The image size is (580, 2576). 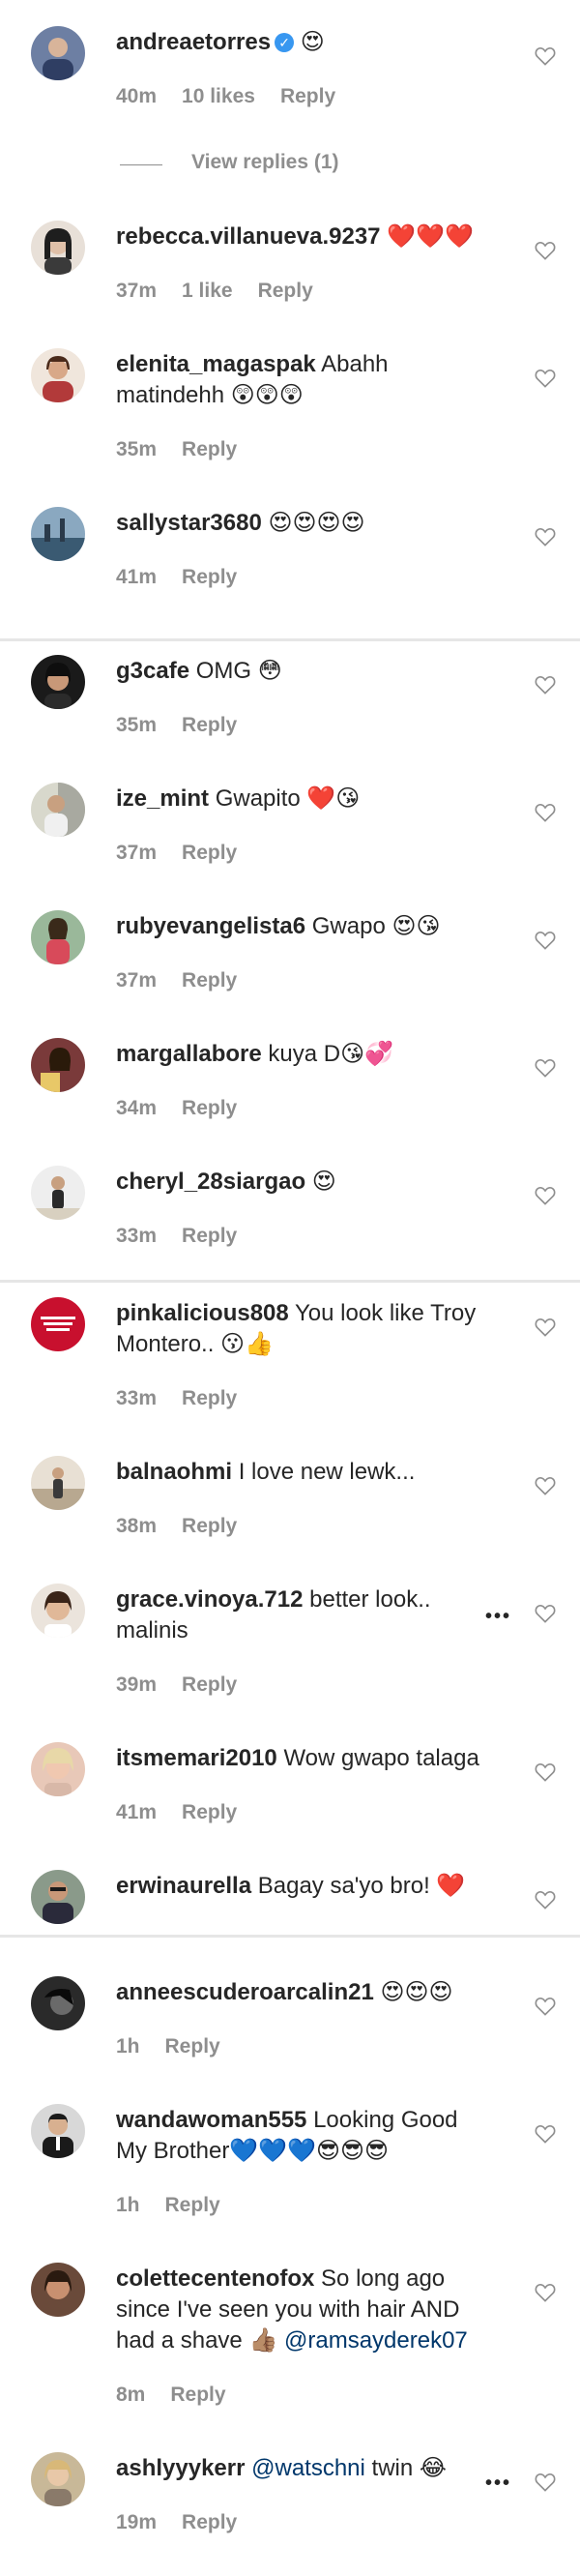 What do you see at coordinates (210, 1600) in the screenshot?
I see `username-link: grace.vinoya.712` at bounding box center [210, 1600].